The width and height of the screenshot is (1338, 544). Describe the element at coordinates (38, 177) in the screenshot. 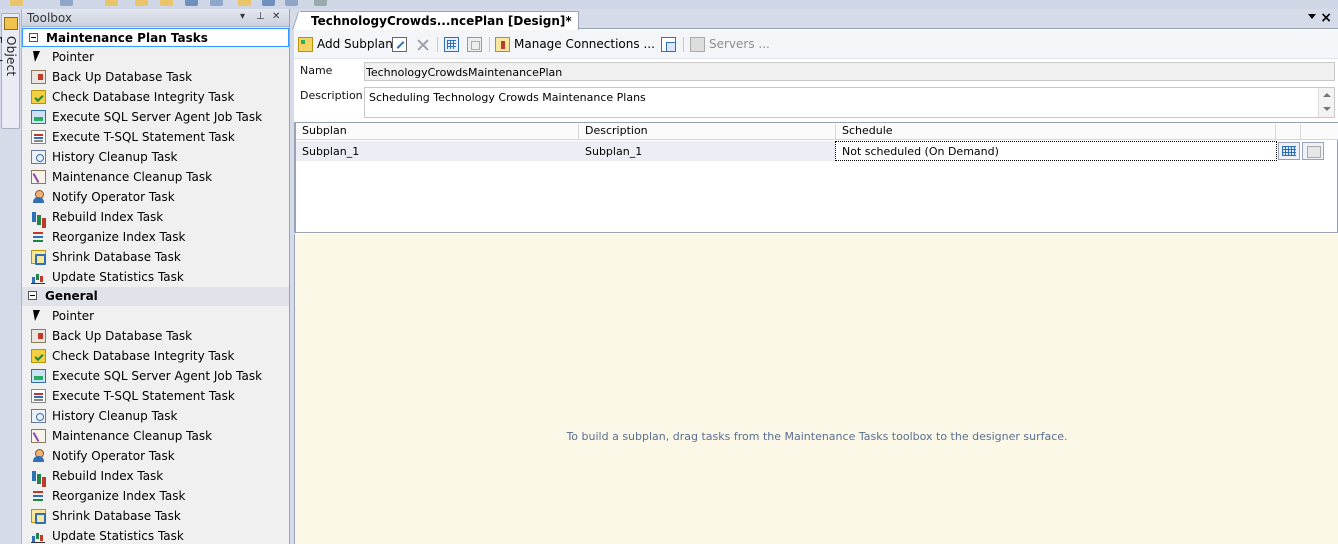

I see `maintenance-cleanup-icon` at that location.